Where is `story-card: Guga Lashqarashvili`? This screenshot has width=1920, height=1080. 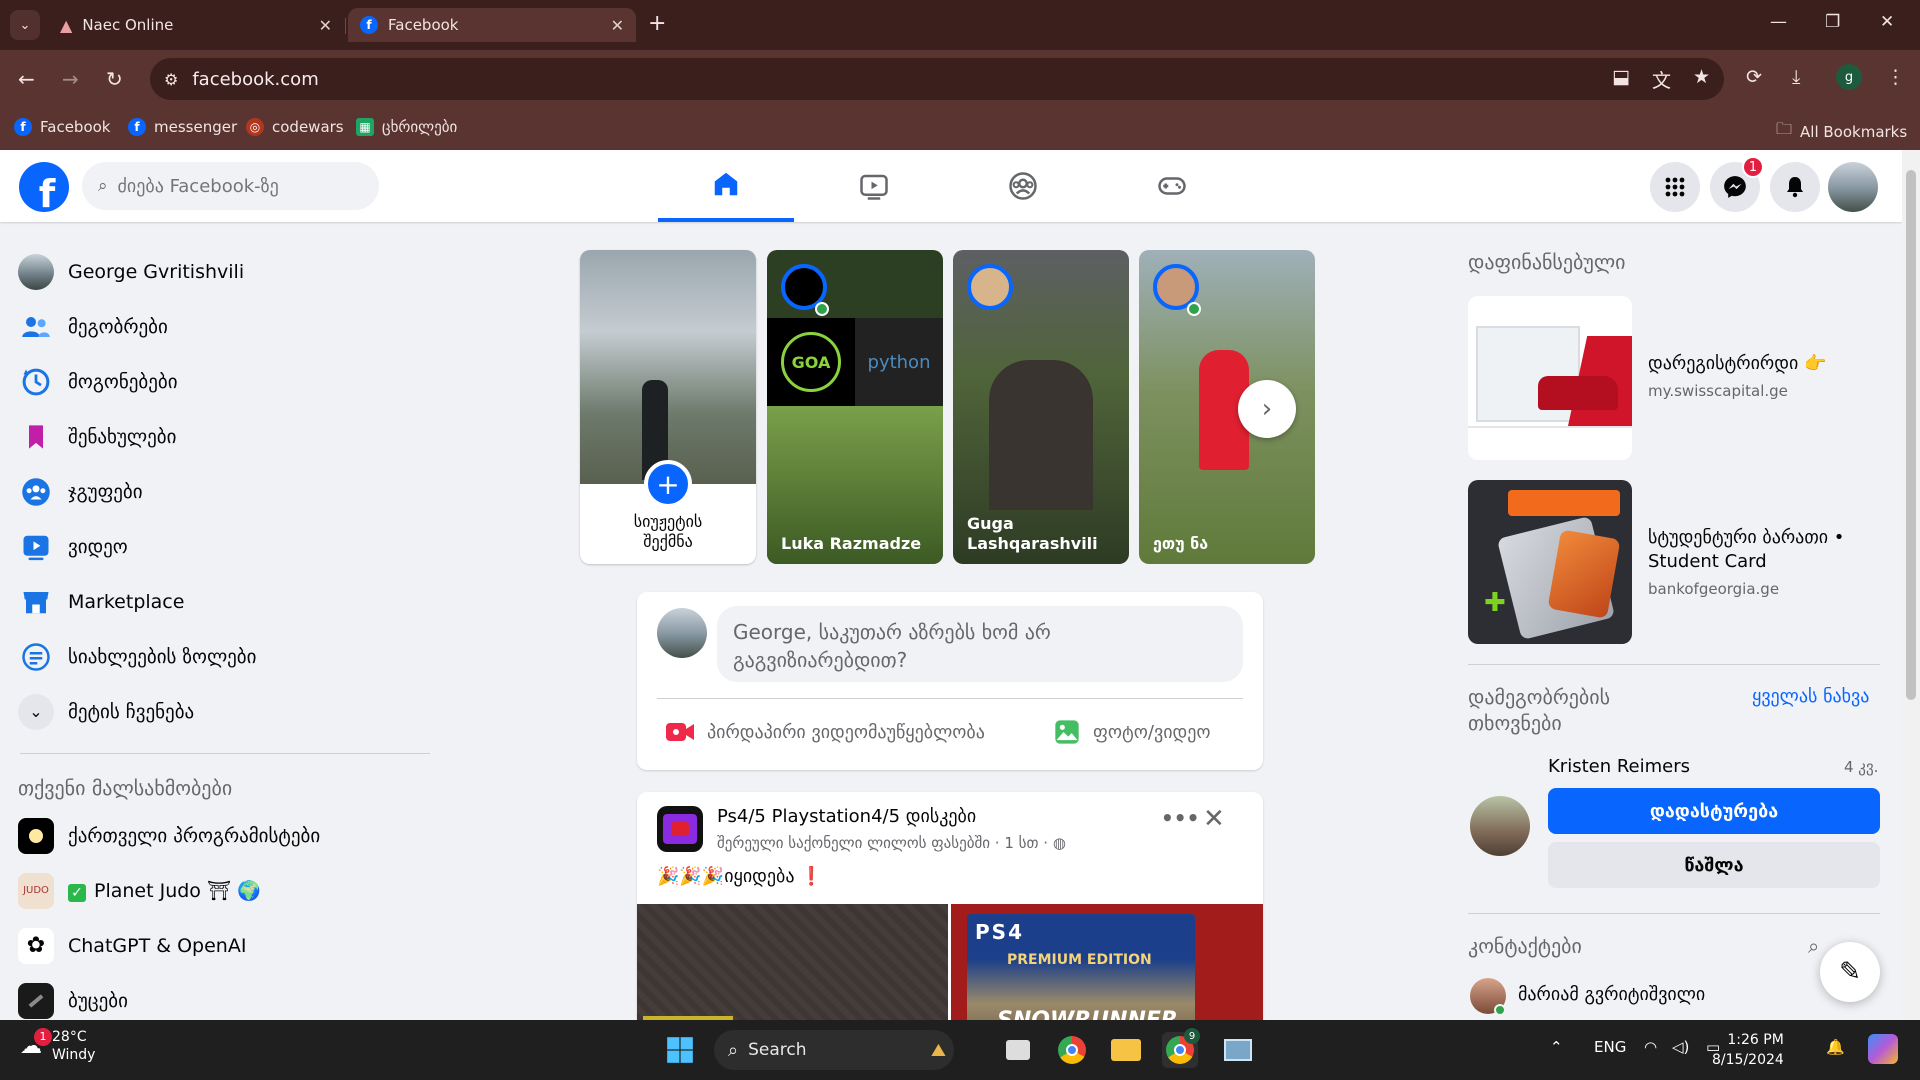 story-card: Guga Lashqarashvili is located at coordinates (1041, 407).